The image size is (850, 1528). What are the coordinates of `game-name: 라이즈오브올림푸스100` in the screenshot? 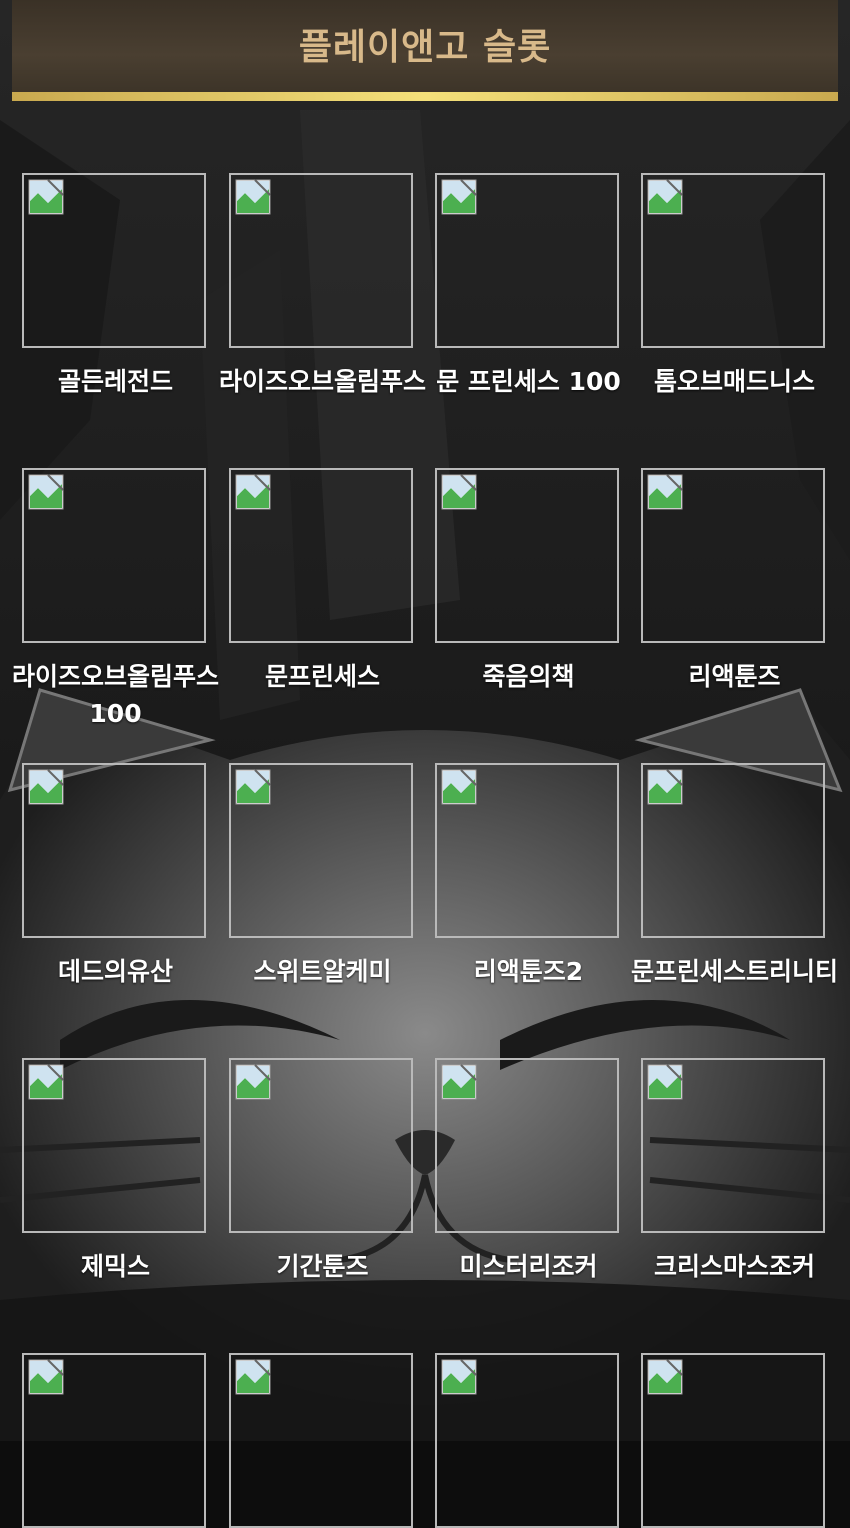 It's located at (115, 695).